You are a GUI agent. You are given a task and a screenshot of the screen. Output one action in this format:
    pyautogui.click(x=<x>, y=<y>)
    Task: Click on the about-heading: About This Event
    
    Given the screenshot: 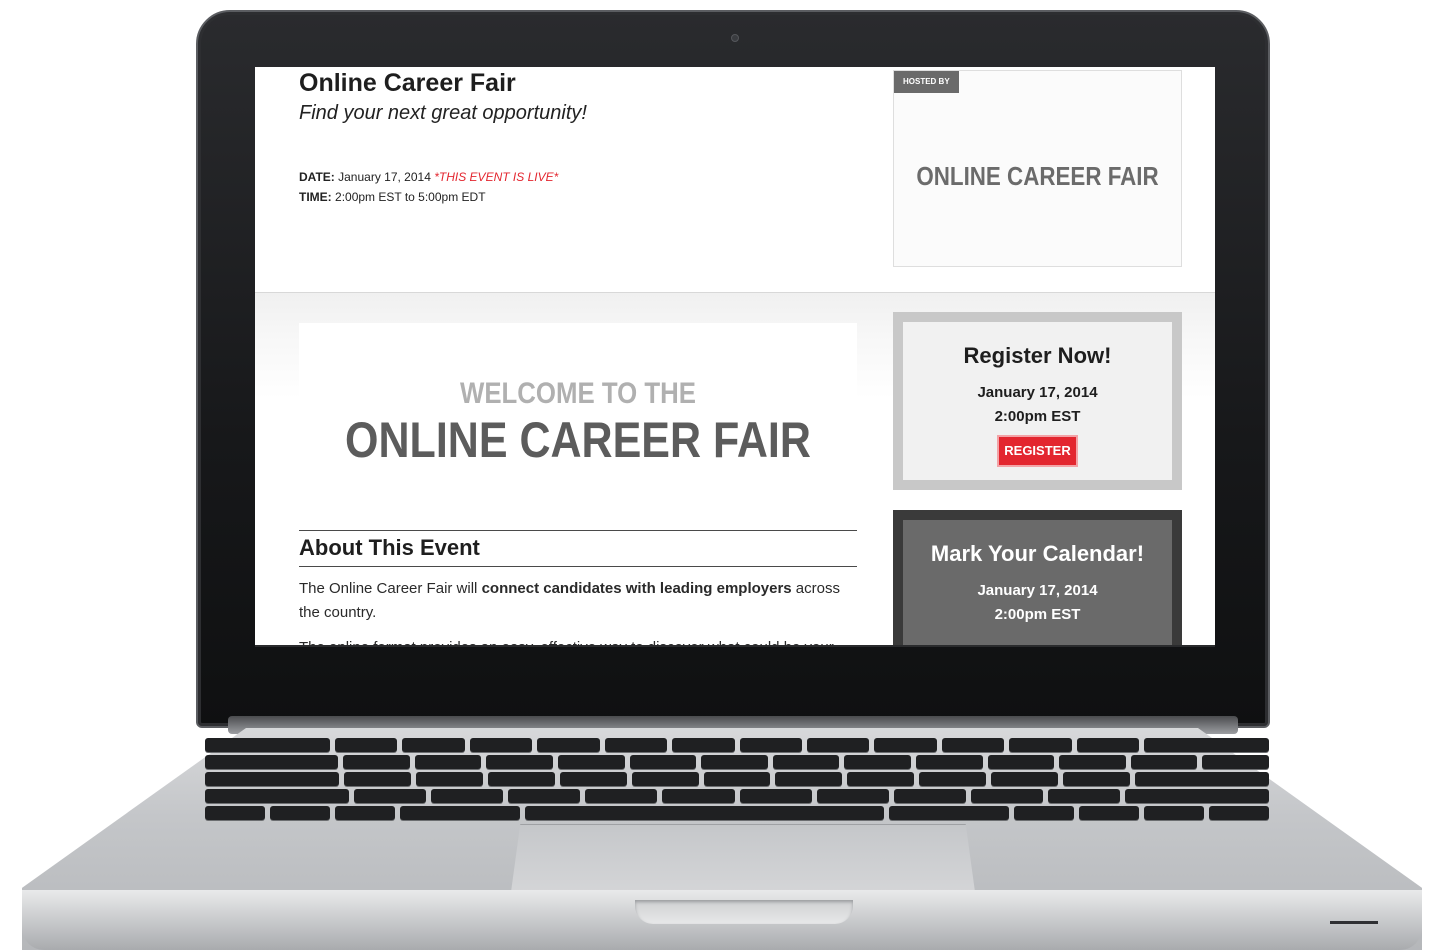 What is the action you would take?
    pyautogui.click(x=389, y=547)
    